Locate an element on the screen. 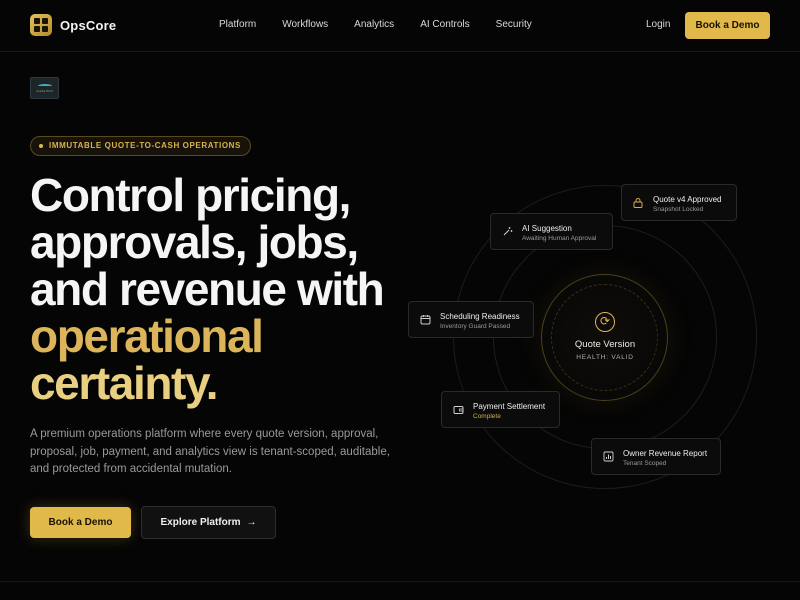 The image size is (800, 600). headline-line-2: approvals, jobs, is located at coordinates (194, 242).